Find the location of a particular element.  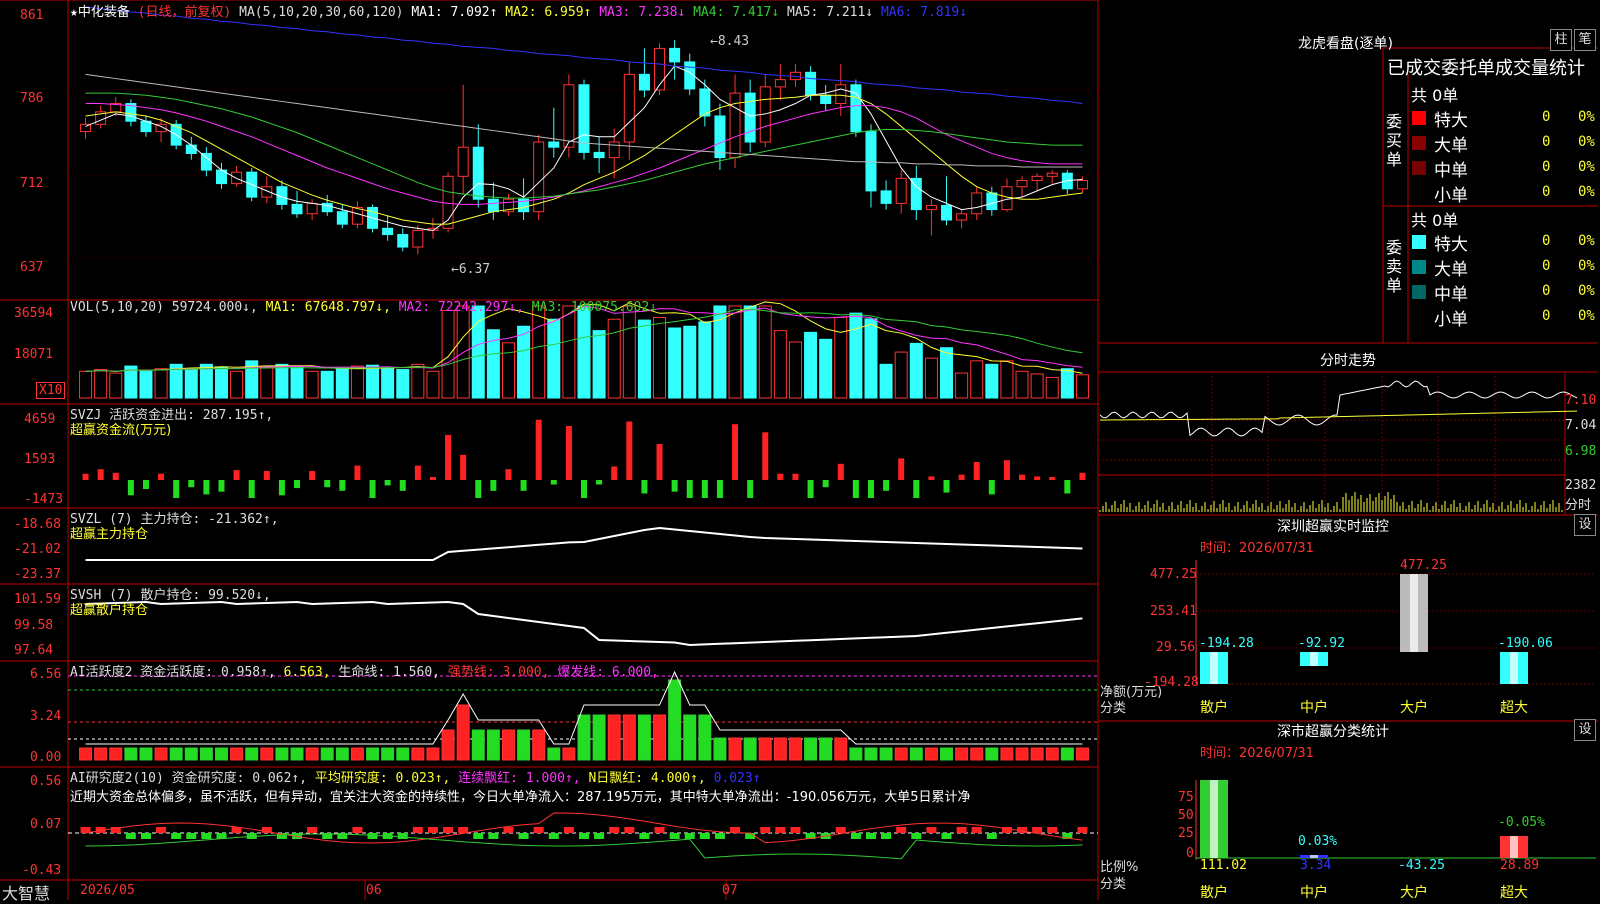

ai2-nred: N日飘红: 4.000↑, is located at coordinates (647, 778).